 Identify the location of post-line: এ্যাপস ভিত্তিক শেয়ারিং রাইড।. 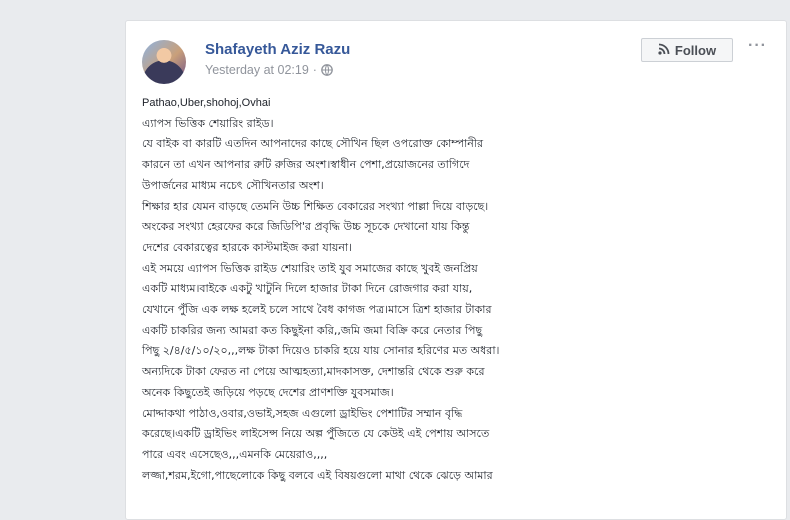
(208, 123).